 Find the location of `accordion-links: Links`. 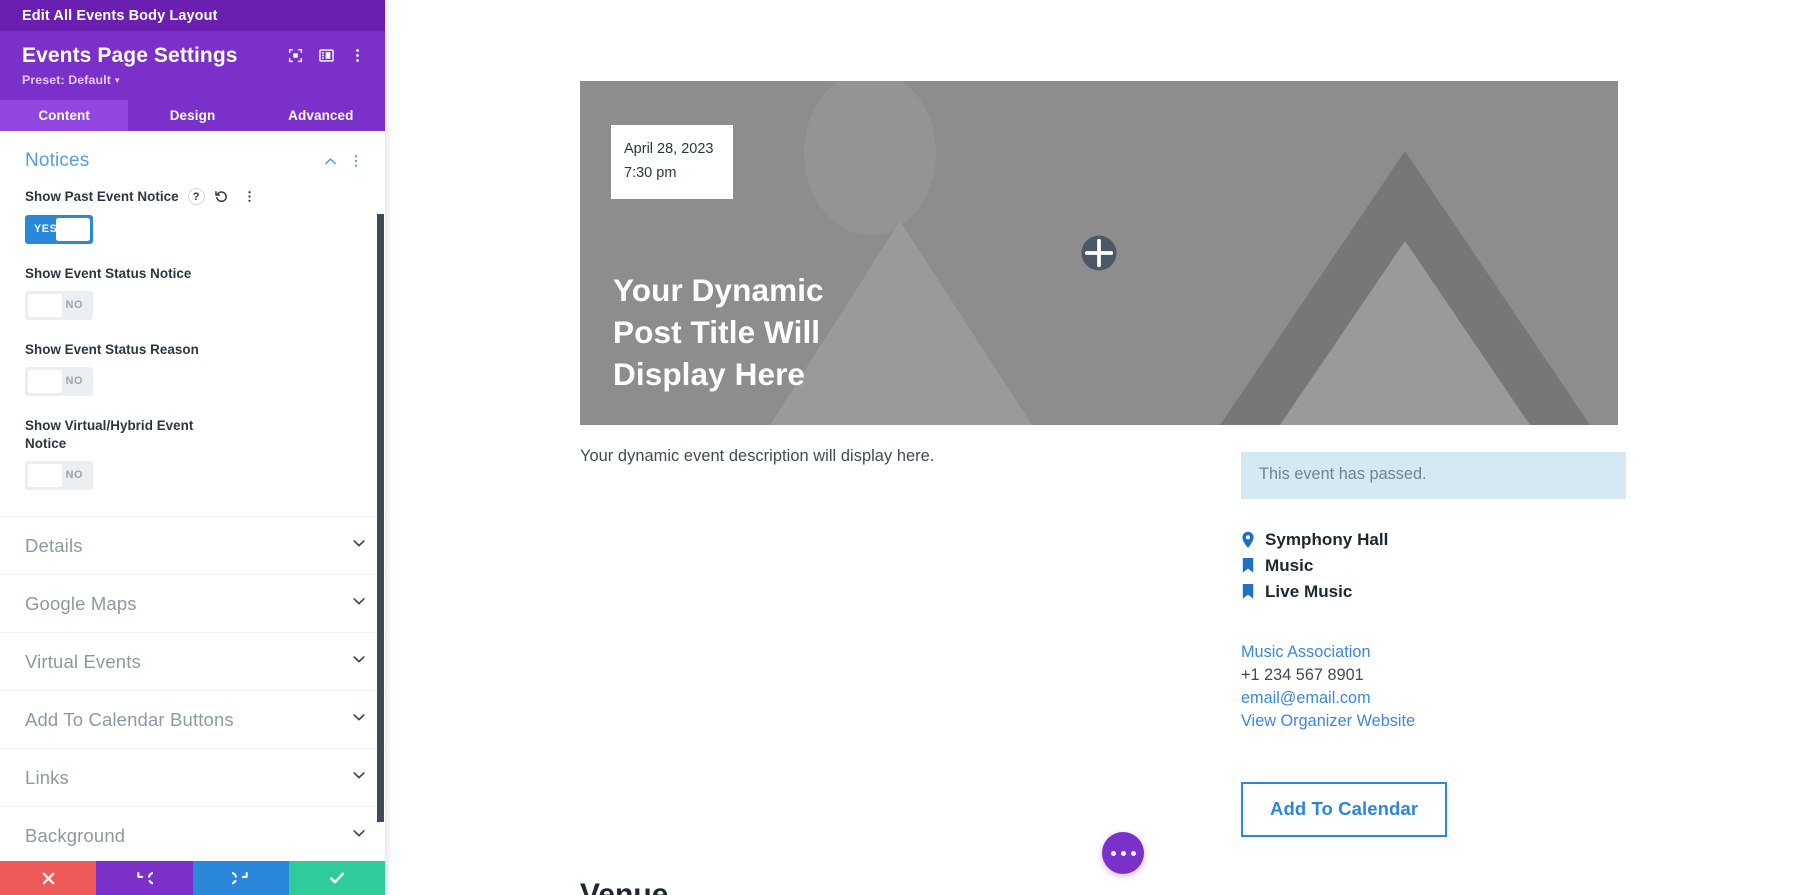

accordion-links: Links is located at coordinates (192, 777).